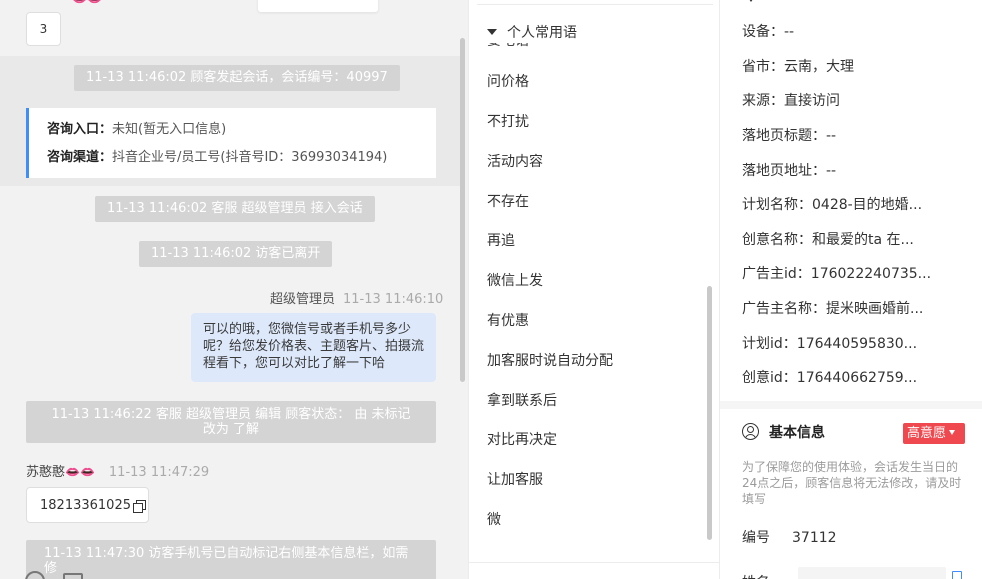 The image size is (982, 579). What do you see at coordinates (757, 575) in the screenshot?
I see `name-label-partial: 姓名` at bounding box center [757, 575].